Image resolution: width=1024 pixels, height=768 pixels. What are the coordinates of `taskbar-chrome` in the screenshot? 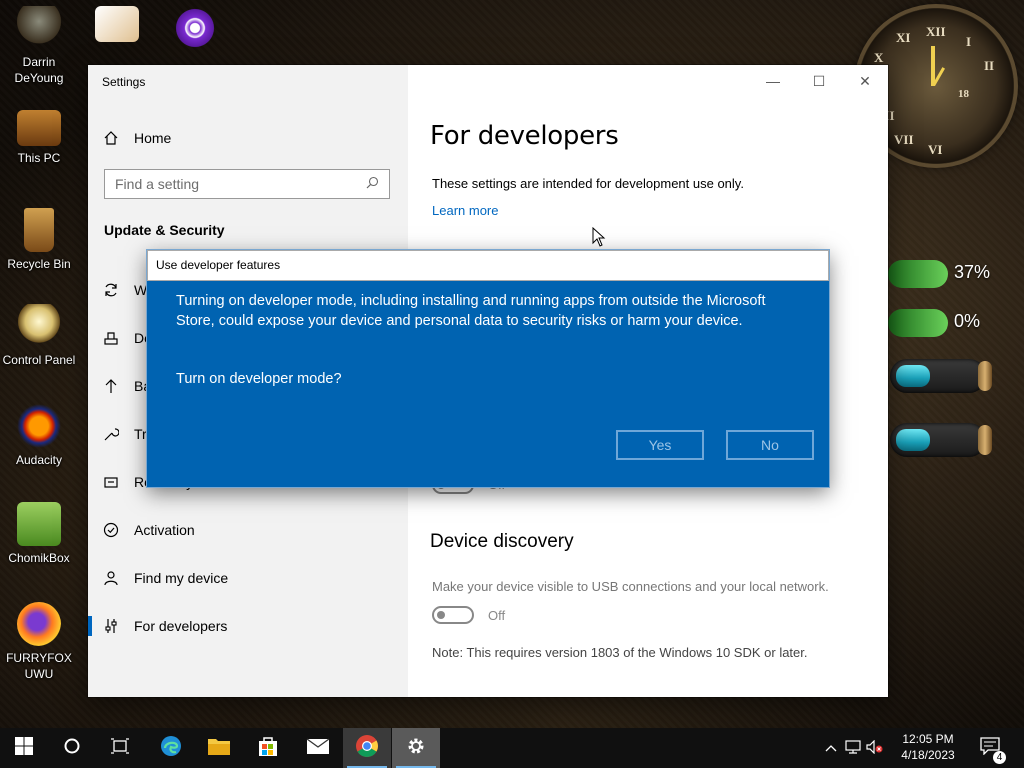 It's located at (367, 748).